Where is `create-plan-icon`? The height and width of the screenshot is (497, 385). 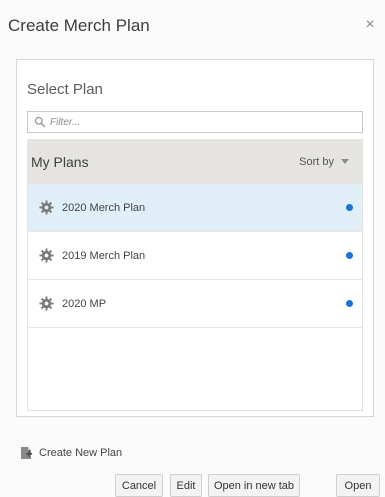
create-plan-icon is located at coordinates (26, 453).